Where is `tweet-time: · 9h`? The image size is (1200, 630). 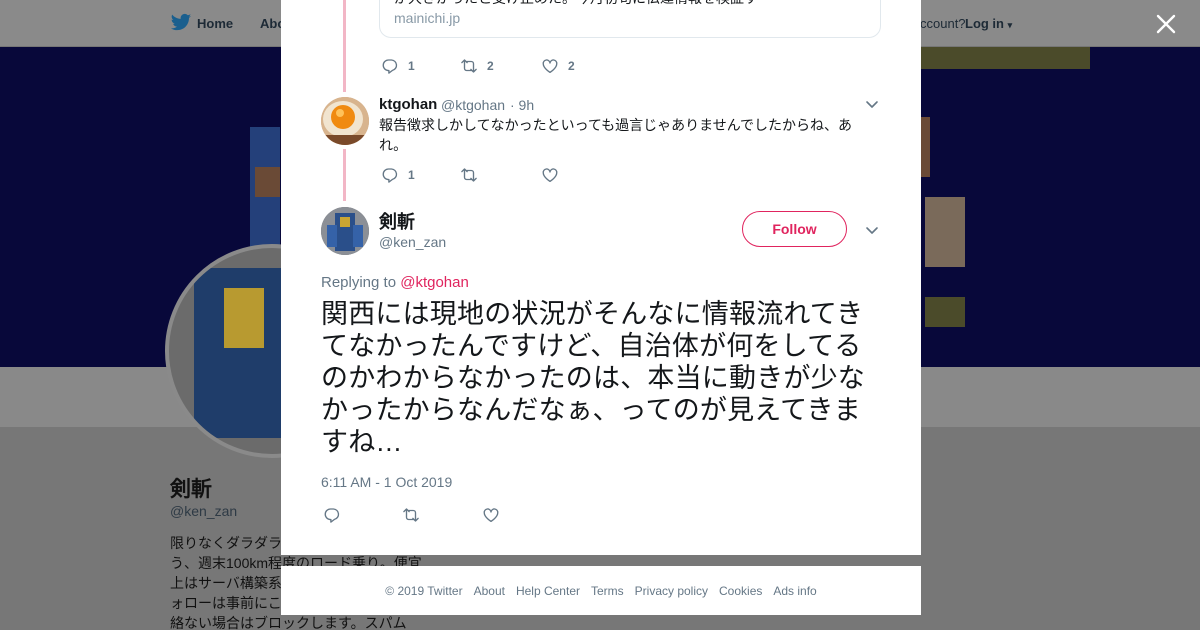
tweet-time: · 9h is located at coordinates (522, 105).